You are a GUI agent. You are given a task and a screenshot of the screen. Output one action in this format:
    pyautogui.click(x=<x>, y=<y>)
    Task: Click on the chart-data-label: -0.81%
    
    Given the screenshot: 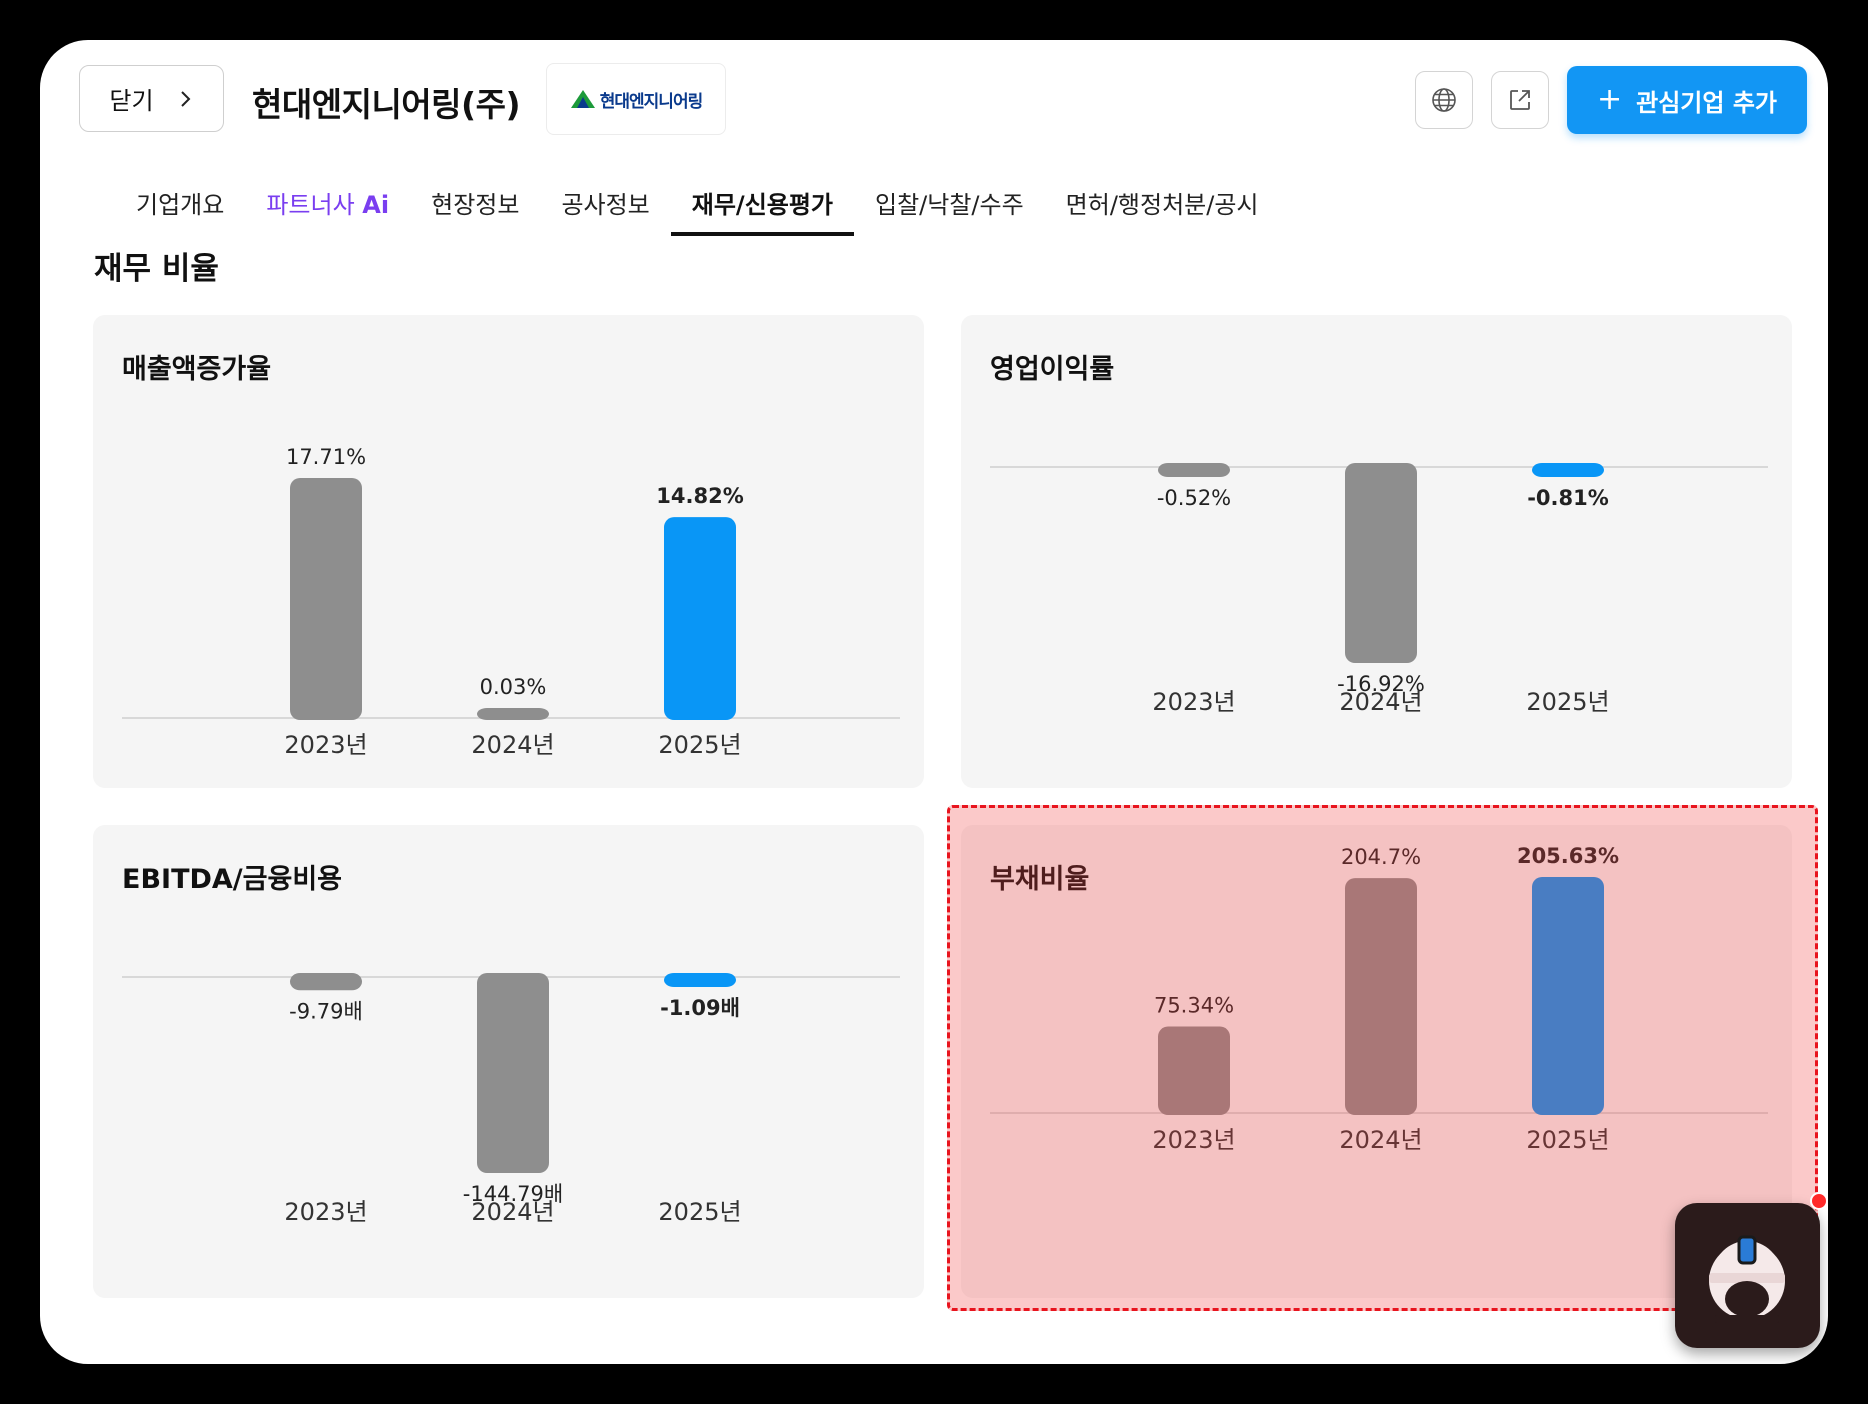 What is the action you would take?
    pyautogui.click(x=1568, y=498)
    